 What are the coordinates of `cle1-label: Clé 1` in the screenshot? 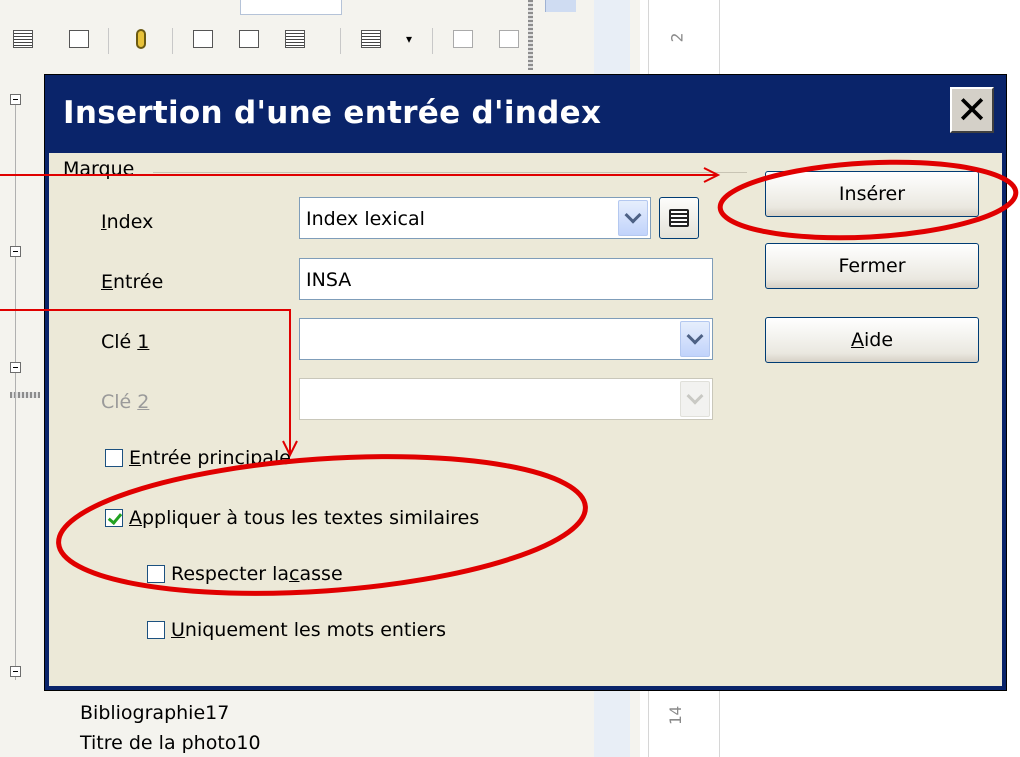 It's located at (125, 342).